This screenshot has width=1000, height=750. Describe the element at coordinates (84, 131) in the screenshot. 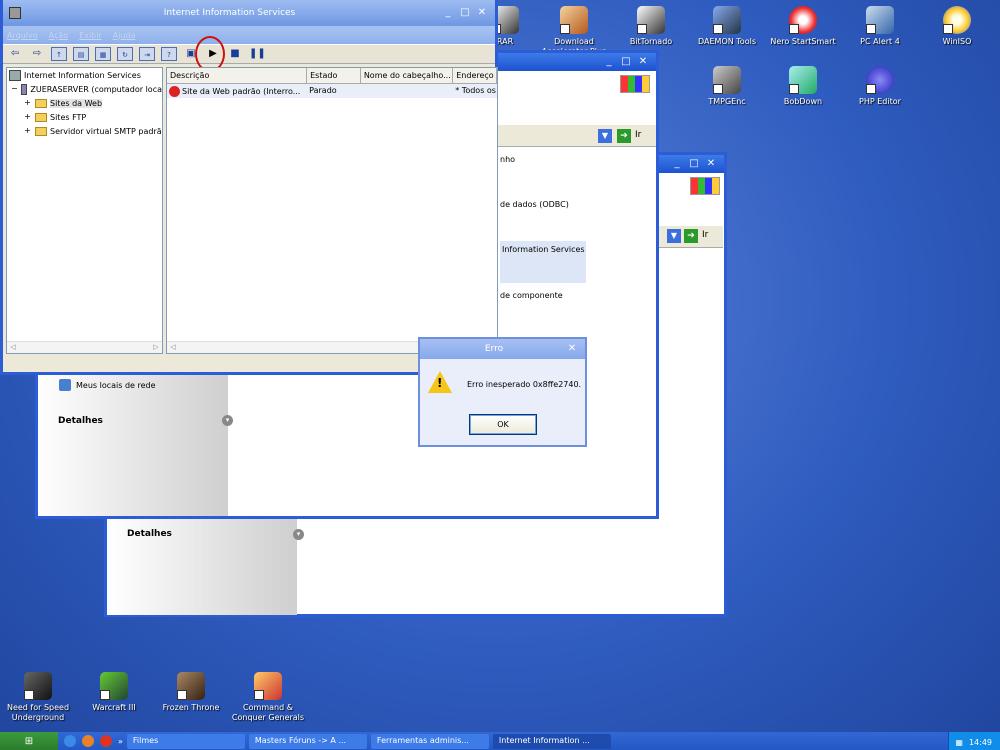

I see `tree-item-smtp: + Servidor virtual SMTP padrã` at that location.